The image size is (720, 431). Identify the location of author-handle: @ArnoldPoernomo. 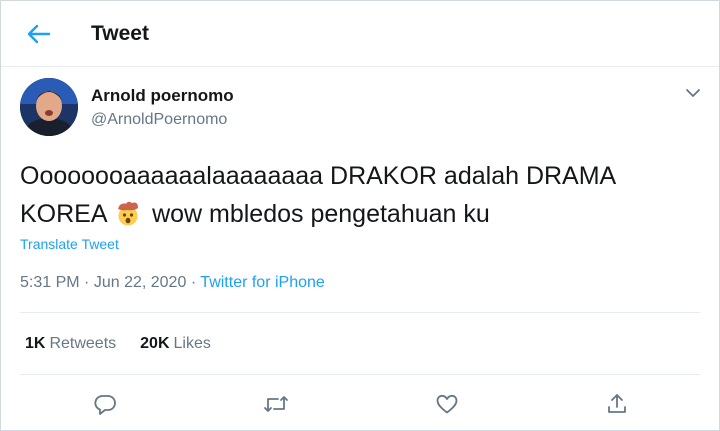
(159, 120).